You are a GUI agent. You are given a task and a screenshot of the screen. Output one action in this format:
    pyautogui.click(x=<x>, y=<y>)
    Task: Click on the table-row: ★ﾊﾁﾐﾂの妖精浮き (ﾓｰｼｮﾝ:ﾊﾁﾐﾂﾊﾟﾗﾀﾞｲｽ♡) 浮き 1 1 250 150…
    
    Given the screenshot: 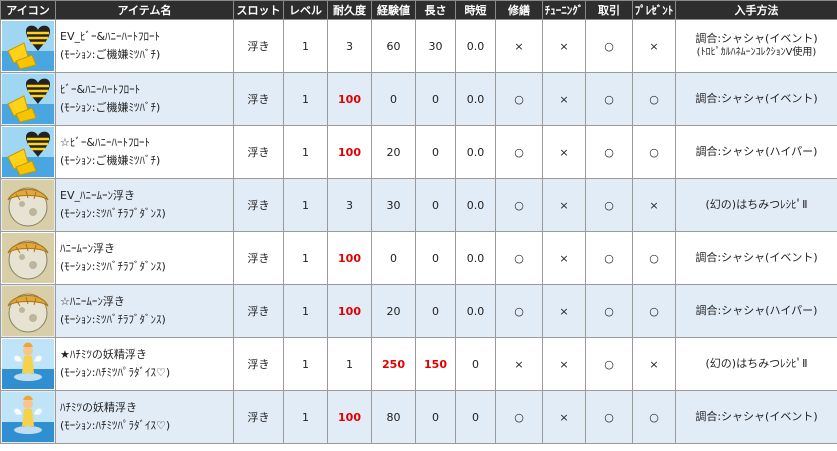 What is the action you would take?
    pyautogui.click(x=418, y=364)
    